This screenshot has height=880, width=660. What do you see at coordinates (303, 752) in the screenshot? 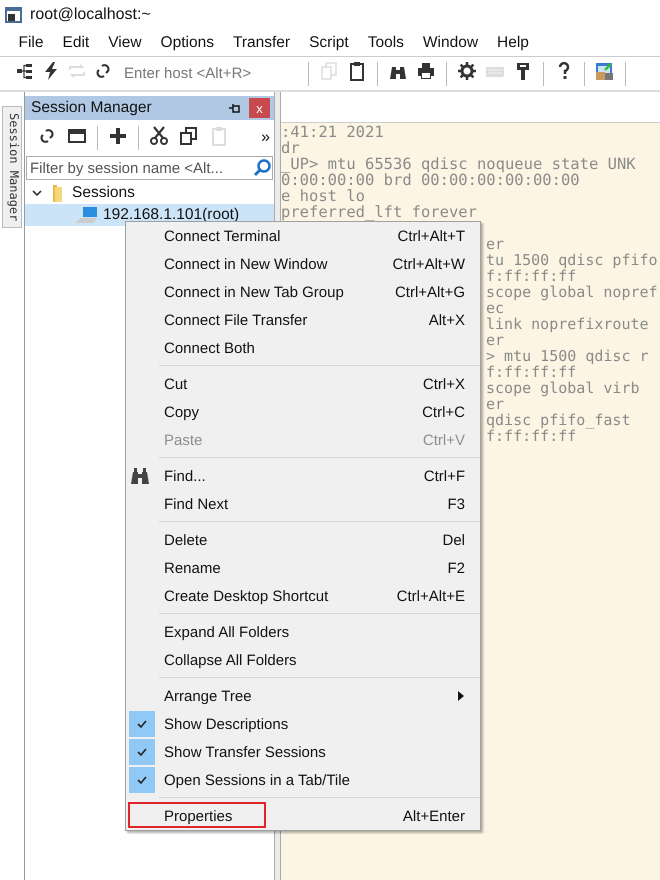
I see `menu-item: Show Transfer Sessions` at bounding box center [303, 752].